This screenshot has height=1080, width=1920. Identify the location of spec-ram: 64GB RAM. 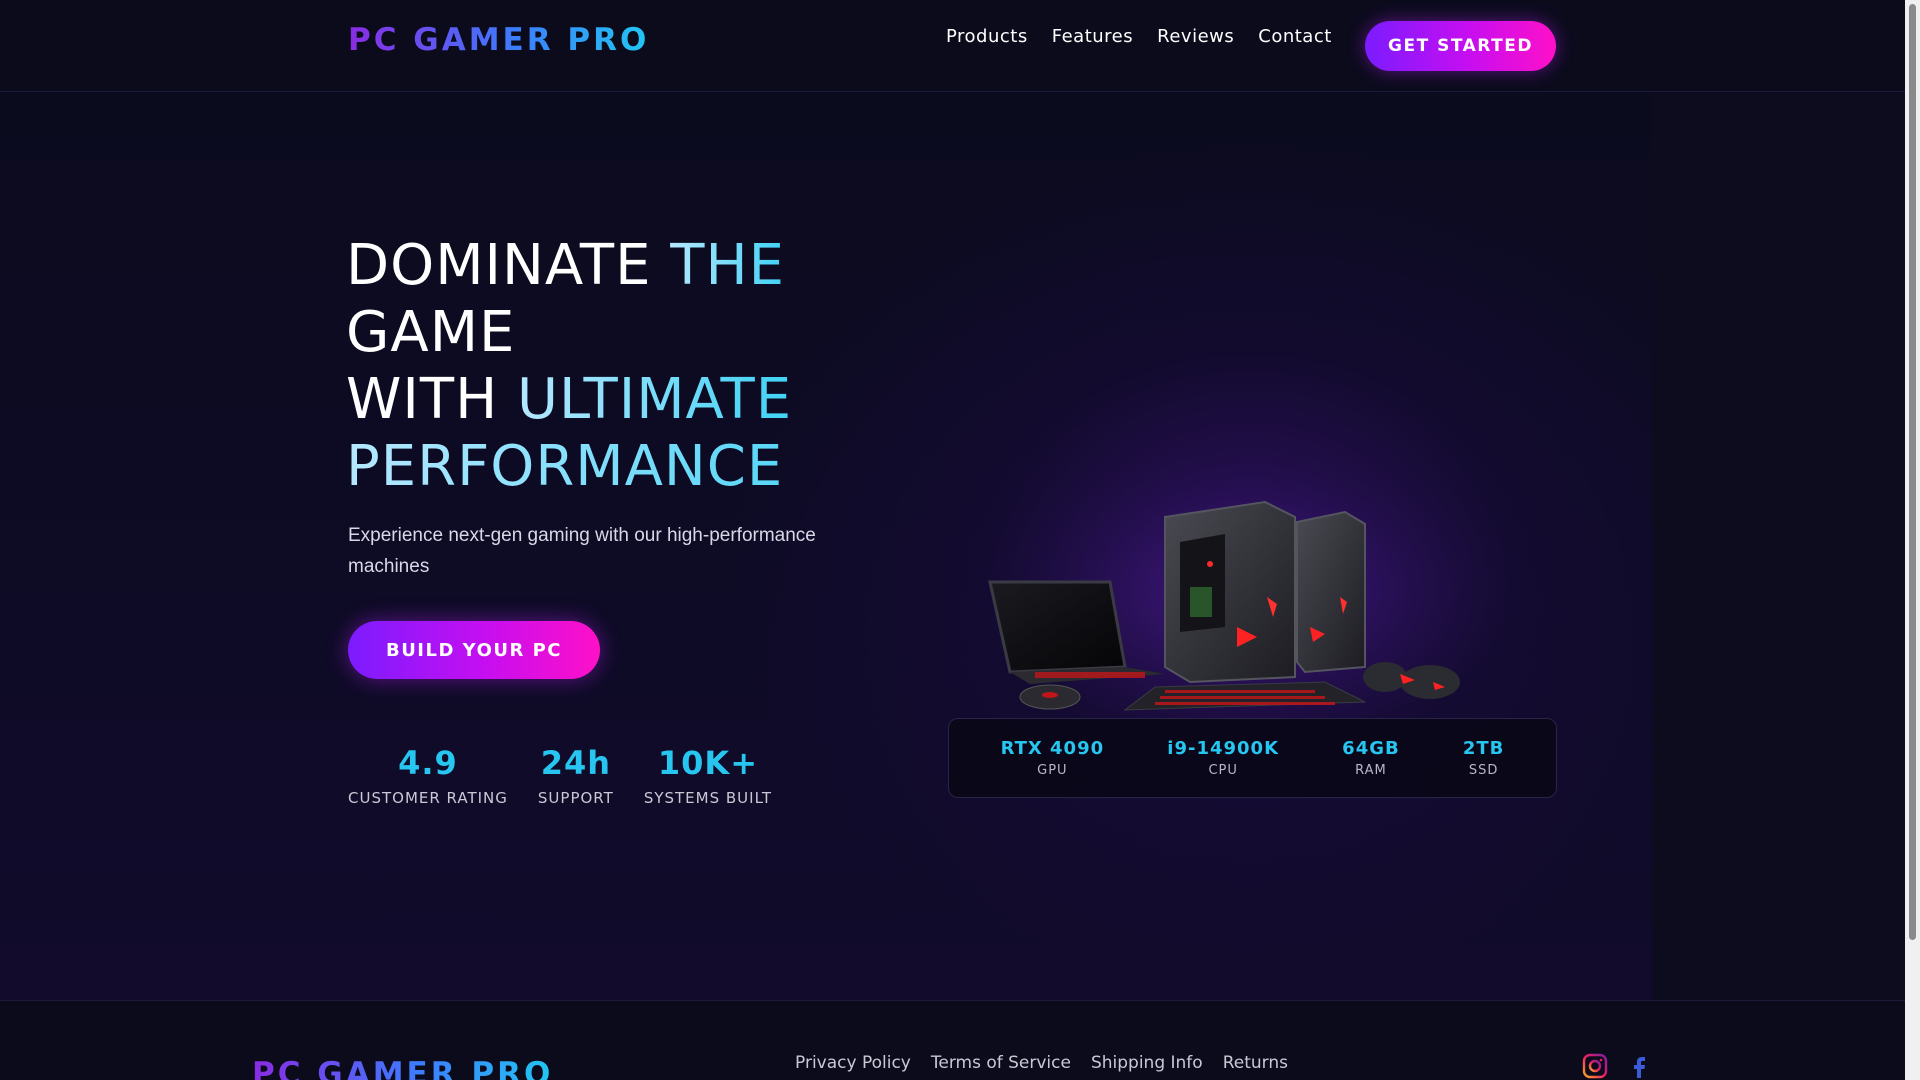
(1371, 758).